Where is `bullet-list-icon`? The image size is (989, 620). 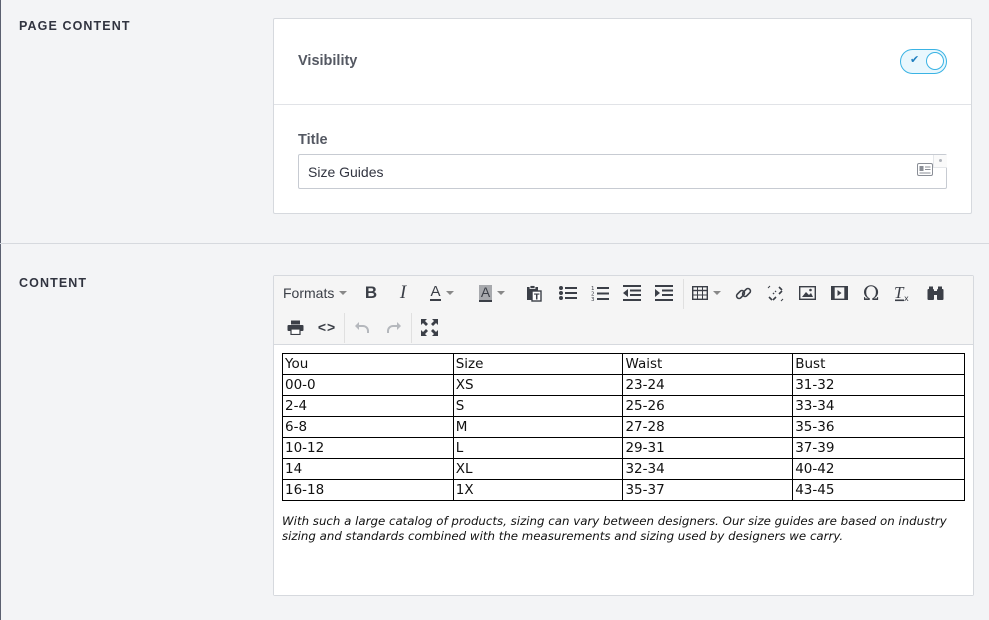
bullet-list-icon is located at coordinates (568, 293).